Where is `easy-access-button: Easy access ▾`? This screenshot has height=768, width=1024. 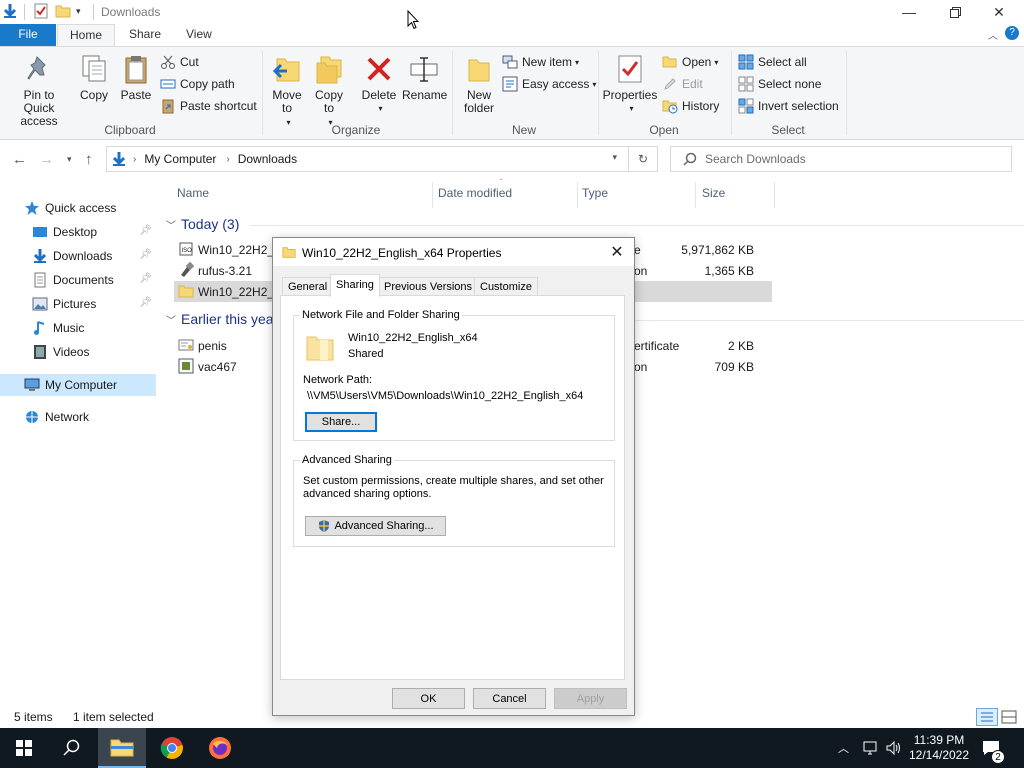
easy-access-button: Easy access ▾ is located at coordinates (549, 84).